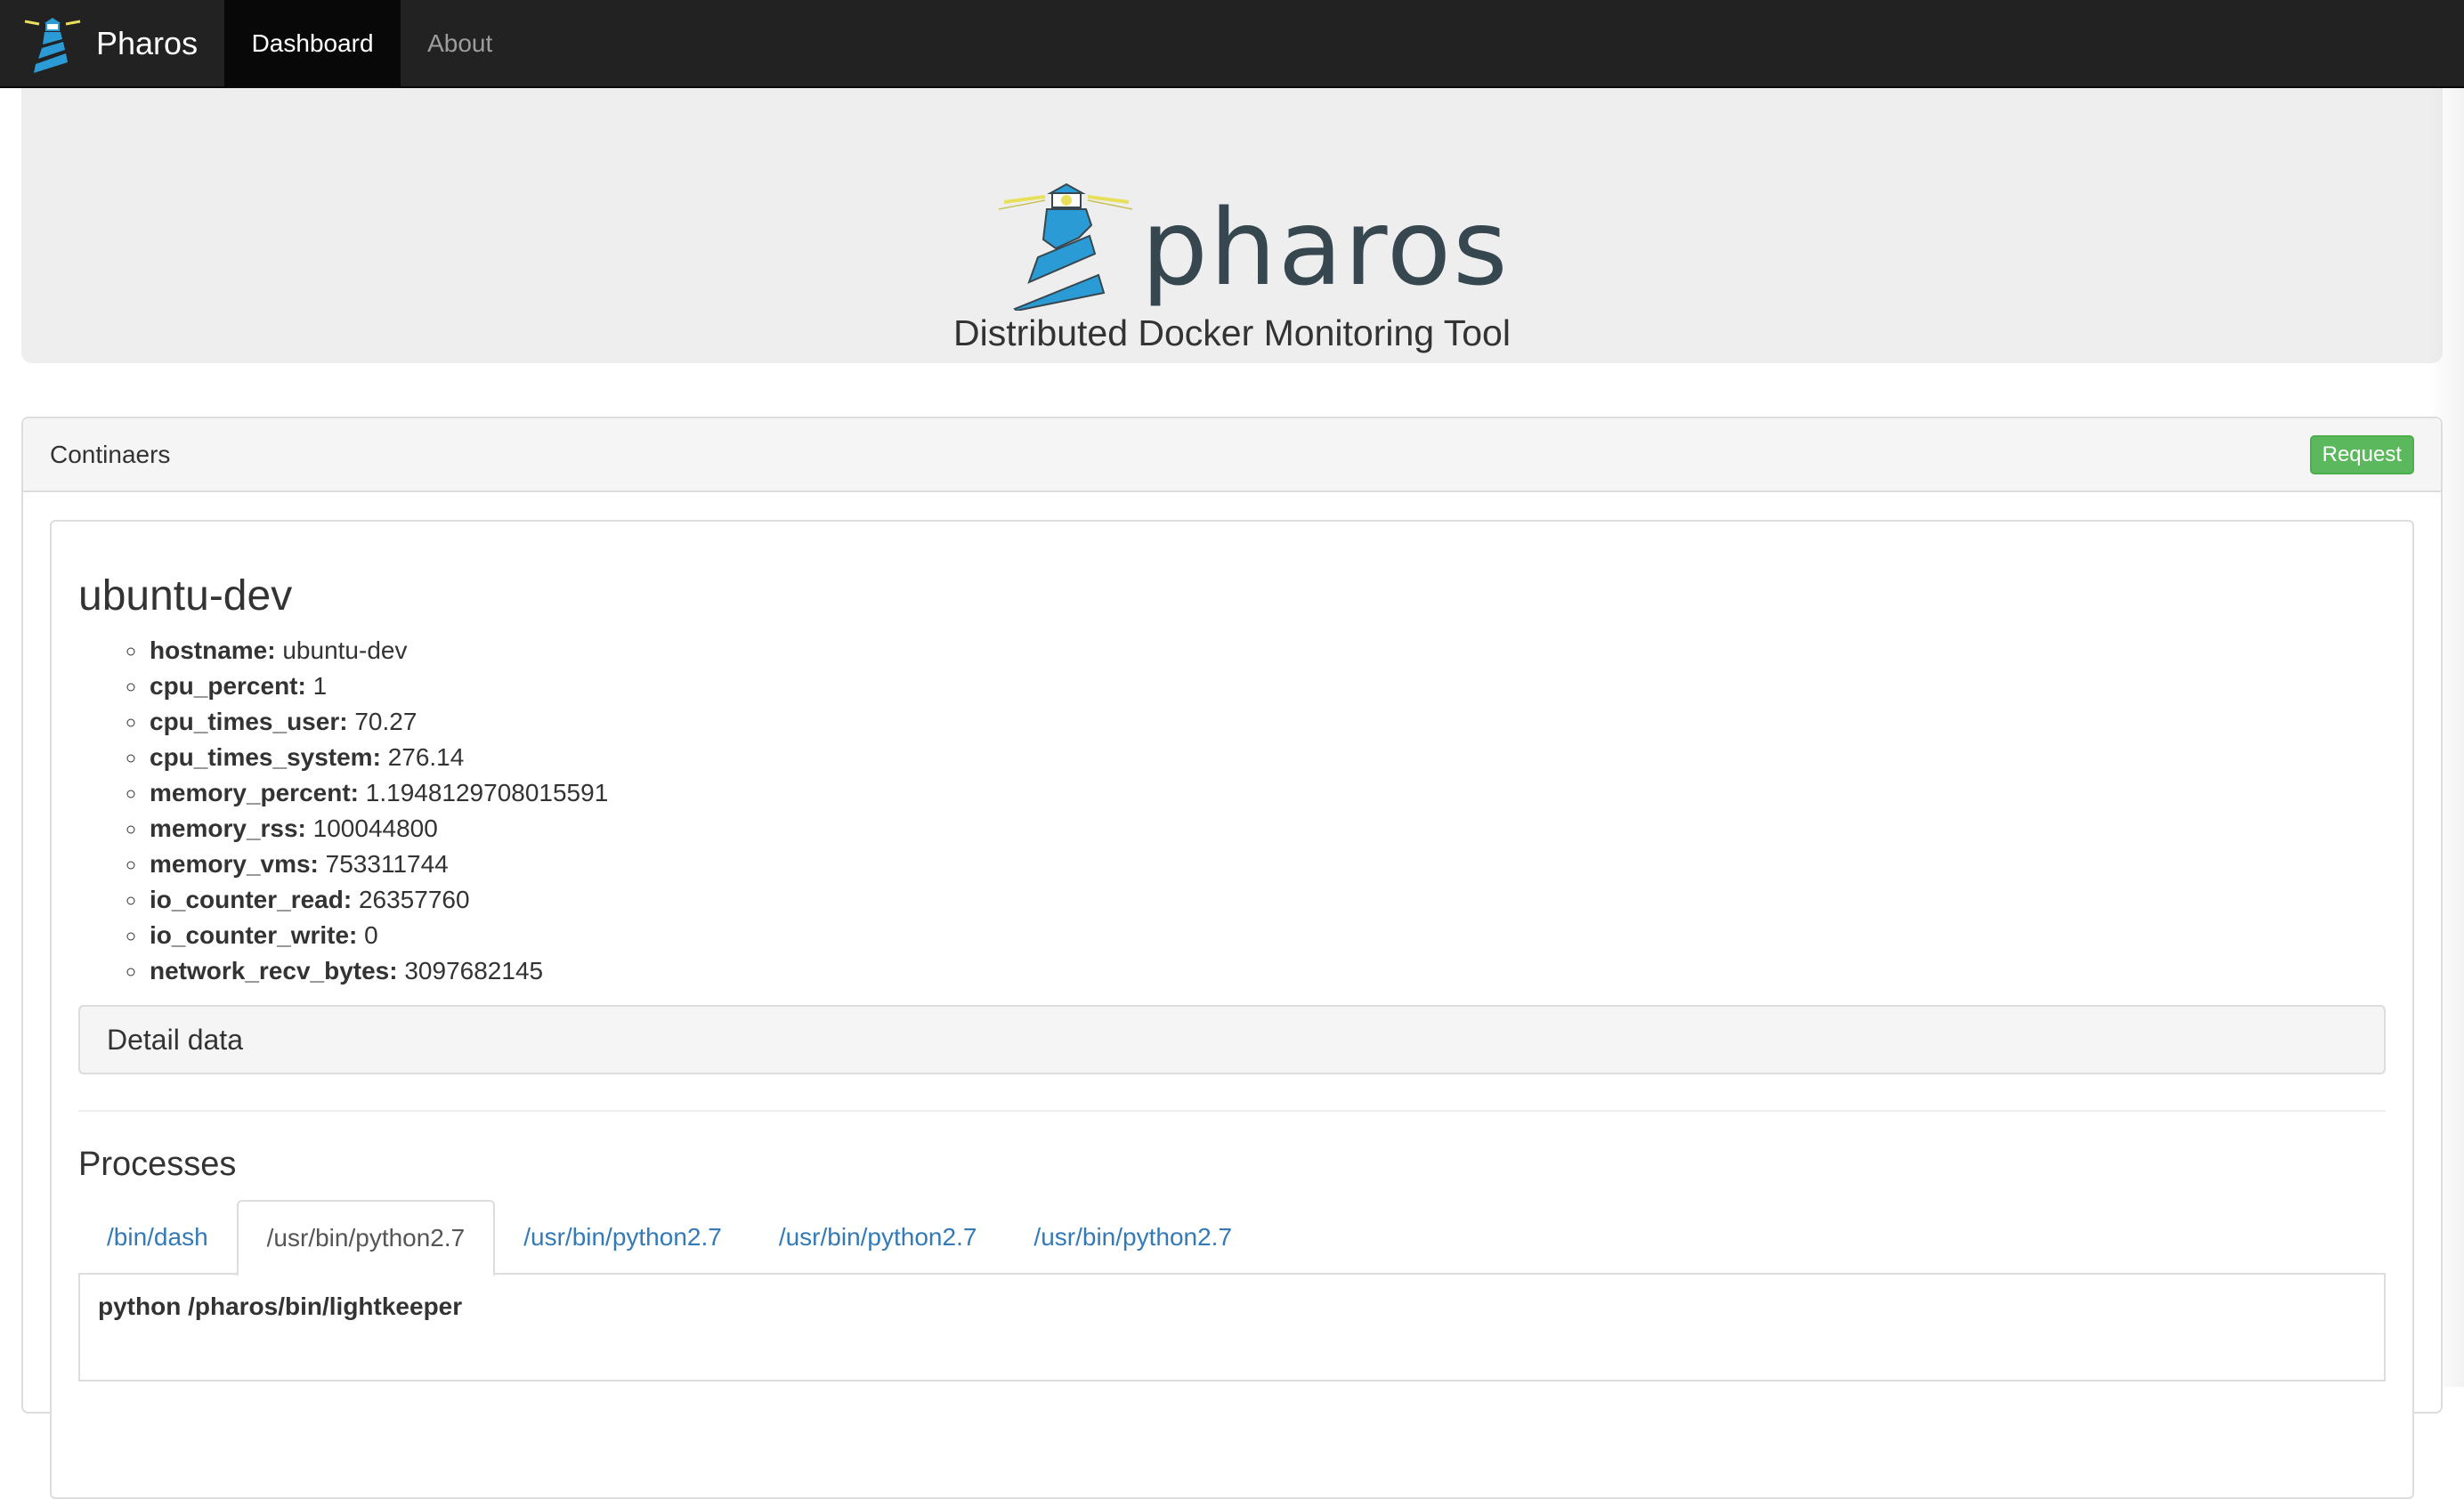  I want to click on stat-item: cpu_times_user: 70.27, so click(1267, 722).